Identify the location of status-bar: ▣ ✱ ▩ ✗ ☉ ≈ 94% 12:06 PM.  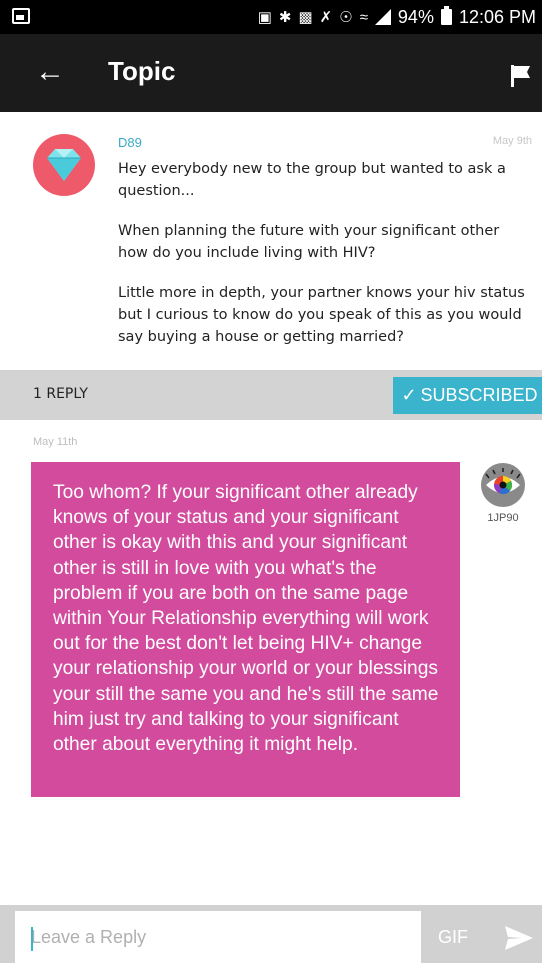
(271, 17).